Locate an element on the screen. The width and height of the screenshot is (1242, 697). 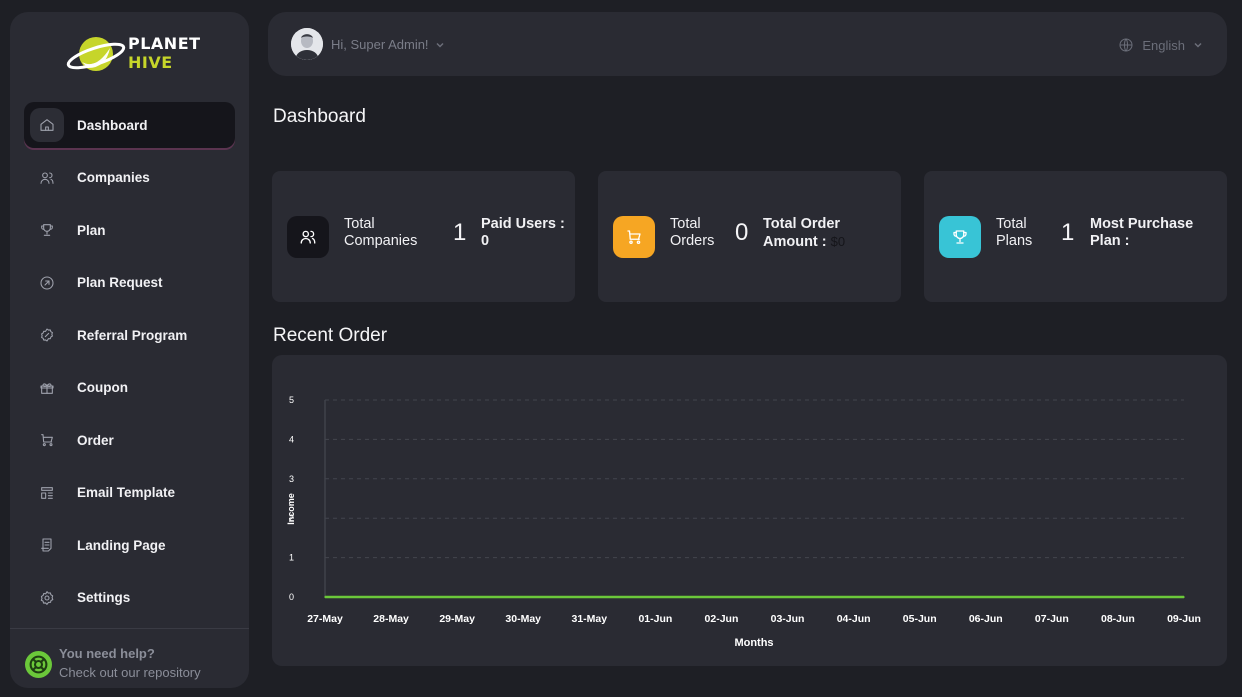
side-line1: Total Order is located at coordinates (802, 224).